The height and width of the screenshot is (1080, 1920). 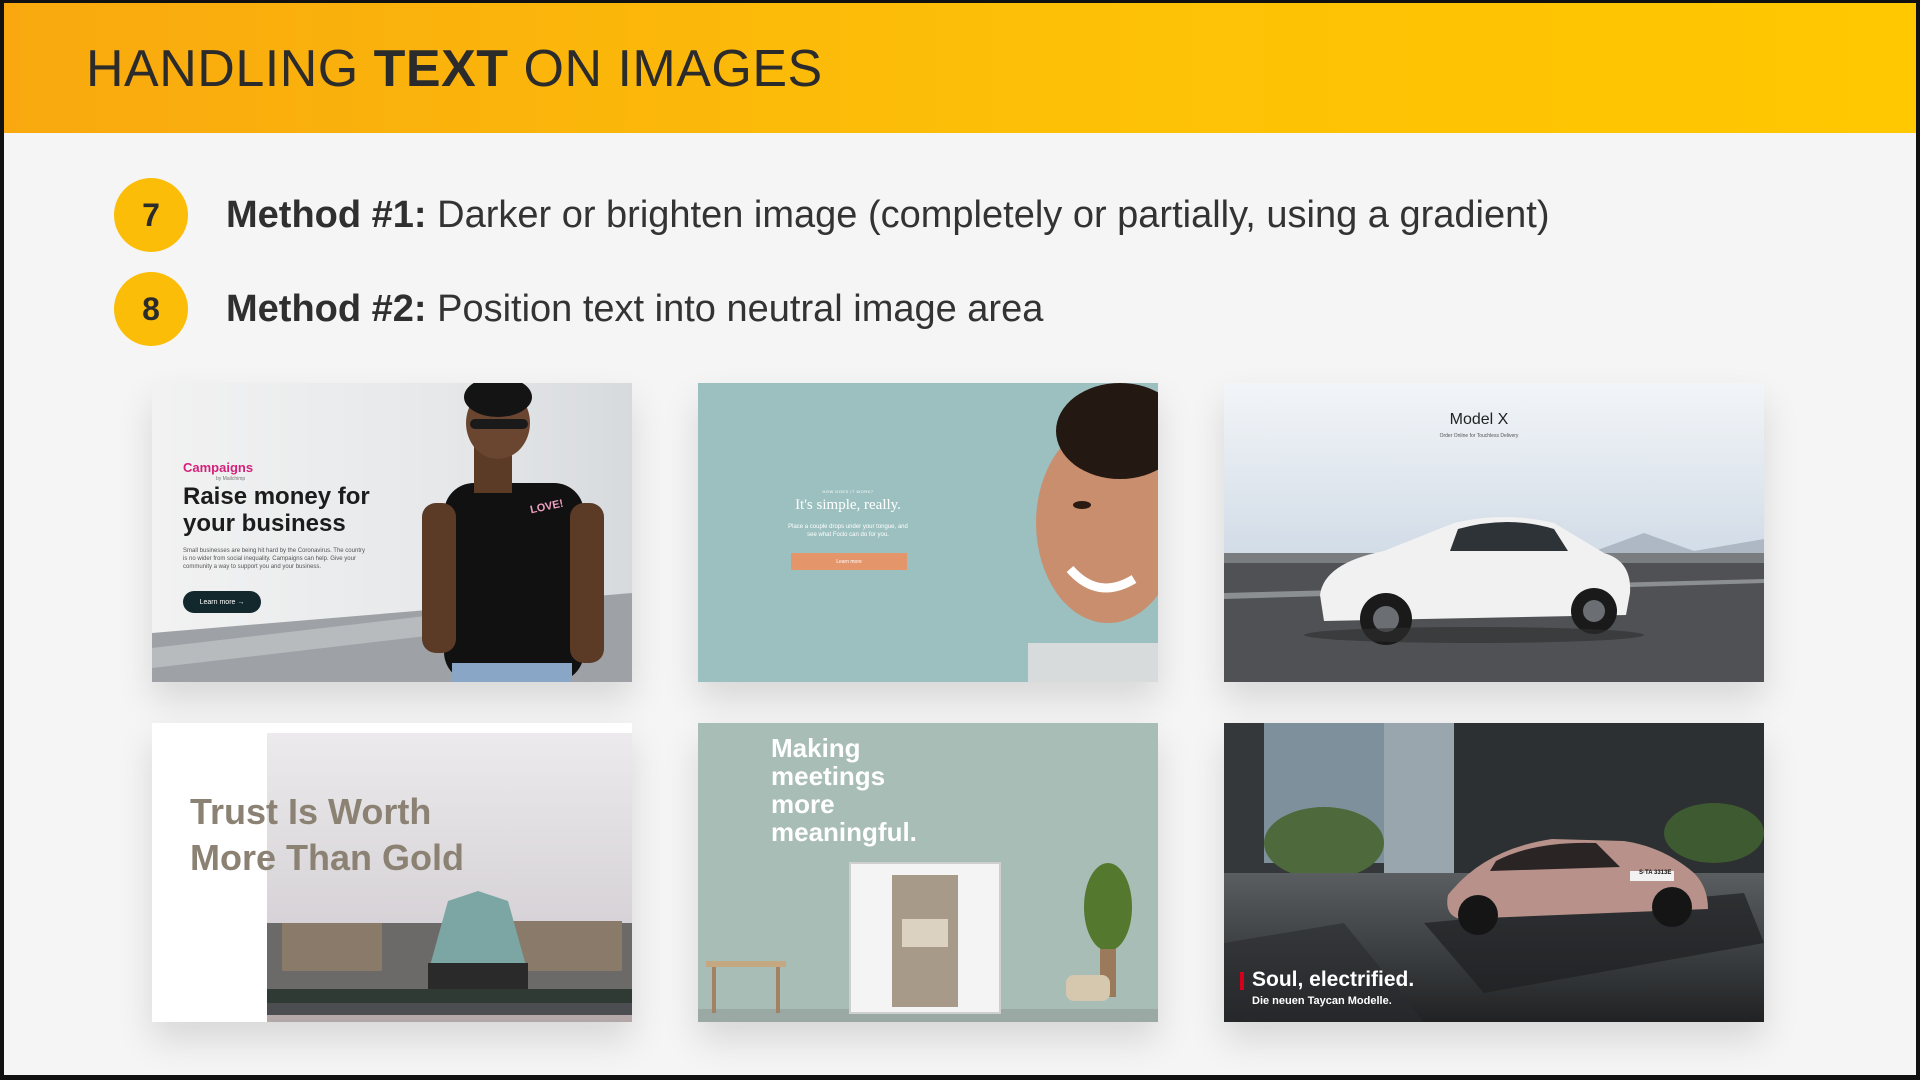 I want to click on campaigns-headline: Raise money for your business, so click(x=276, y=510).